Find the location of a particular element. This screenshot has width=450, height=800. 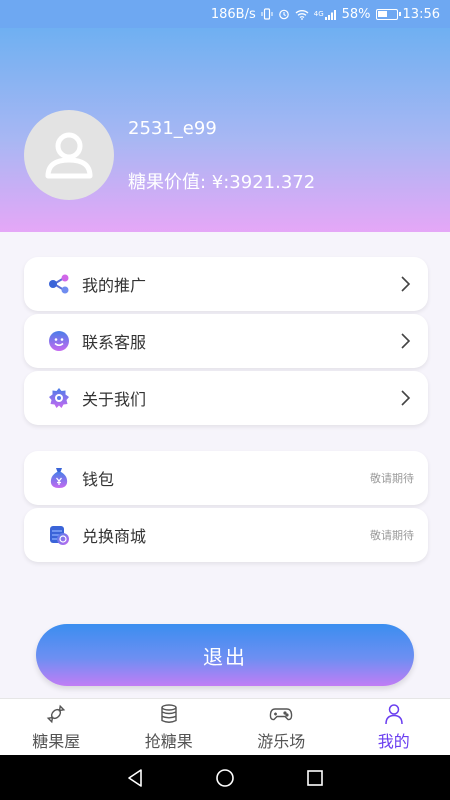

tab-label: 我的 is located at coordinates (393, 741).